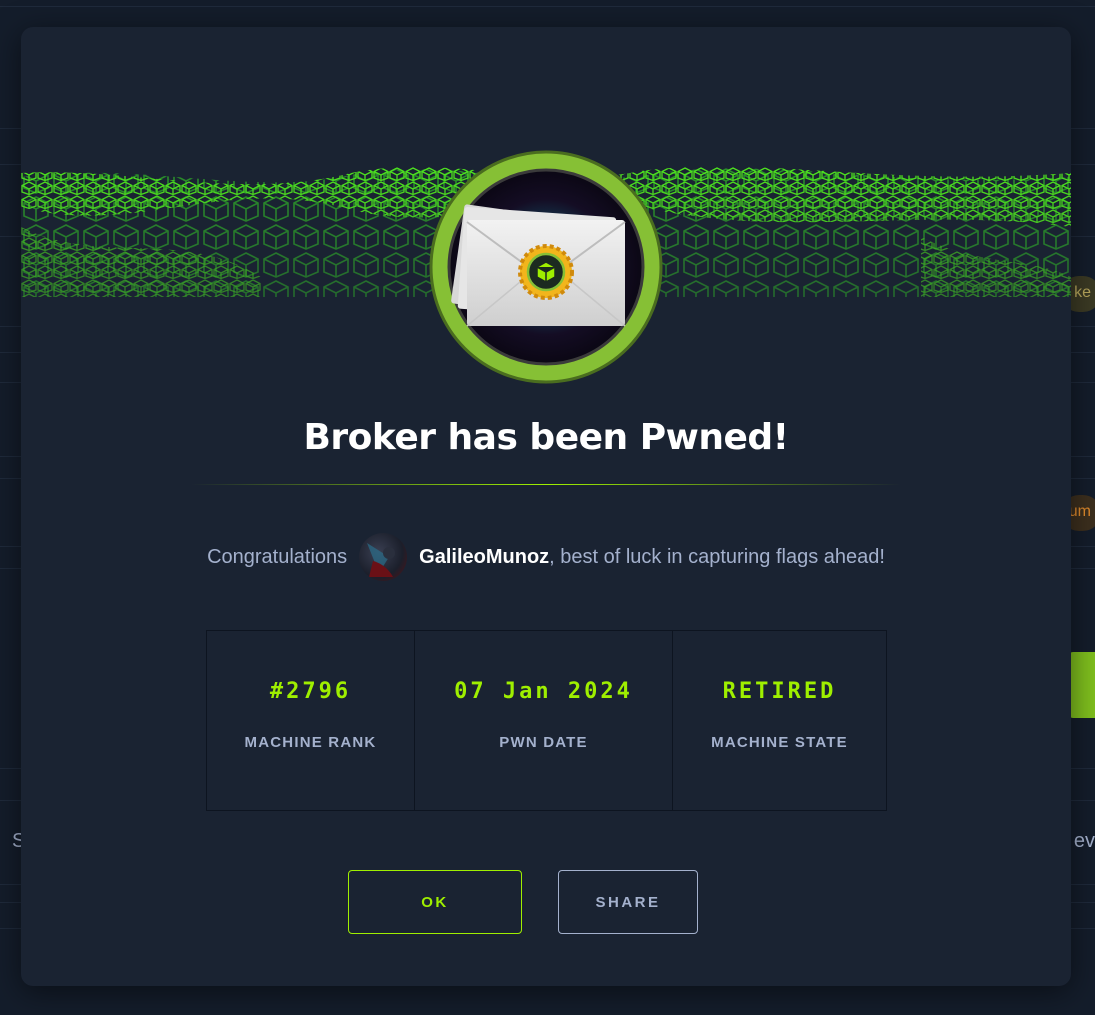 Image resolution: width=1095 pixels, height=1015 pixels. Describe the element at coordinates (717, 556) in the screenshot. I see `congrats-suffix: , best of luck in capturing flags ahead!` at that location.